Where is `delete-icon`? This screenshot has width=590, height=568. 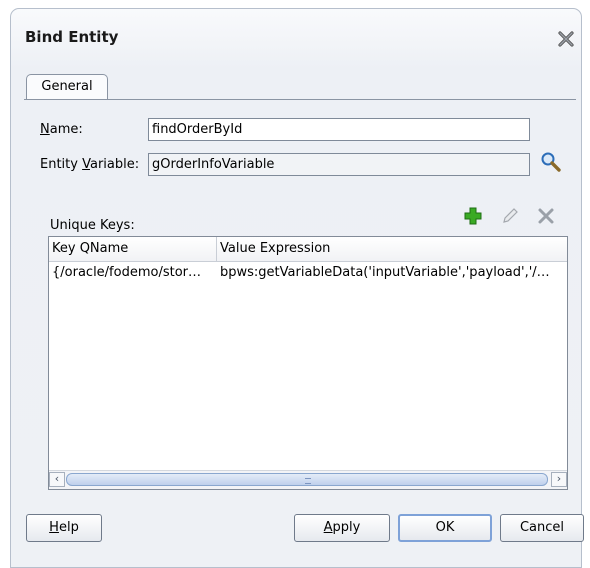 delete-icon is located at coordinates (546, 216).